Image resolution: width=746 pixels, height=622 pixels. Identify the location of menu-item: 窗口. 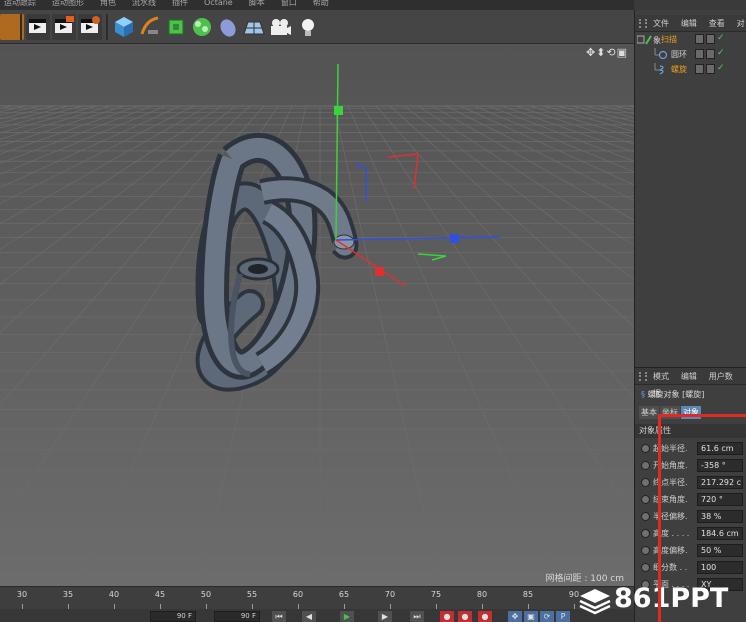
(289, 3).